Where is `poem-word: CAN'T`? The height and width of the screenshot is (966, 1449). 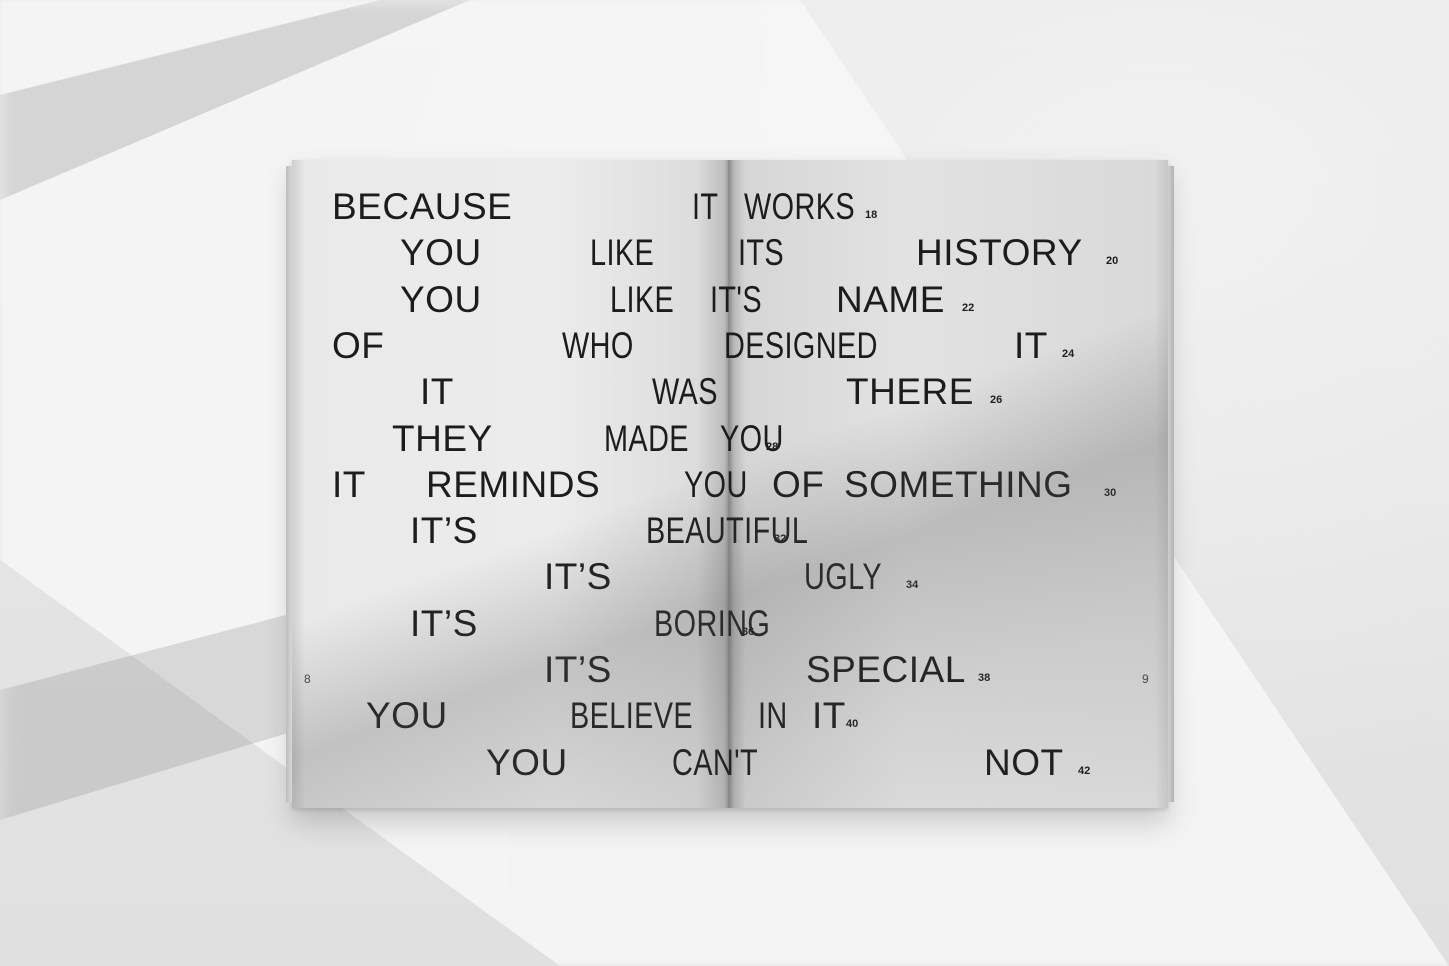
poem-word: CAN'T is located at coordinates (715, 762).